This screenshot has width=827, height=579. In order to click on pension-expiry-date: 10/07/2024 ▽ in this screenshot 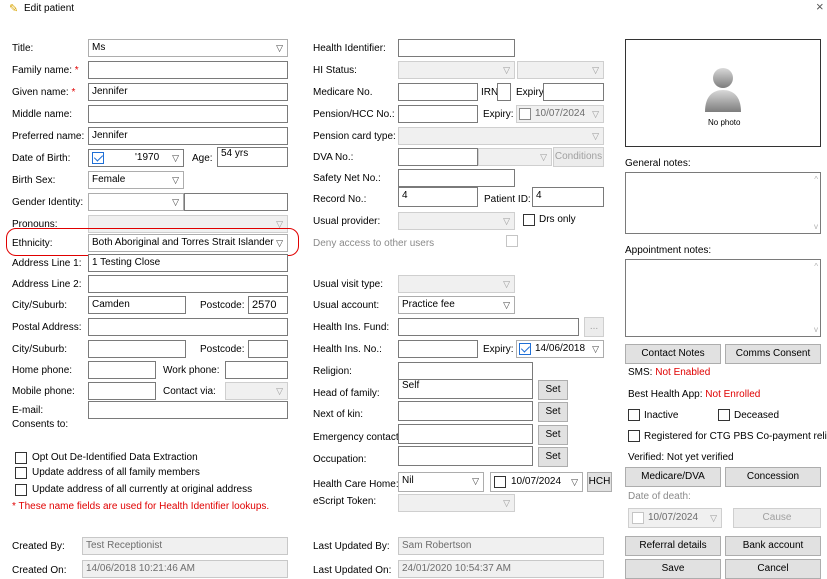, I will do `click(560, 114)`.